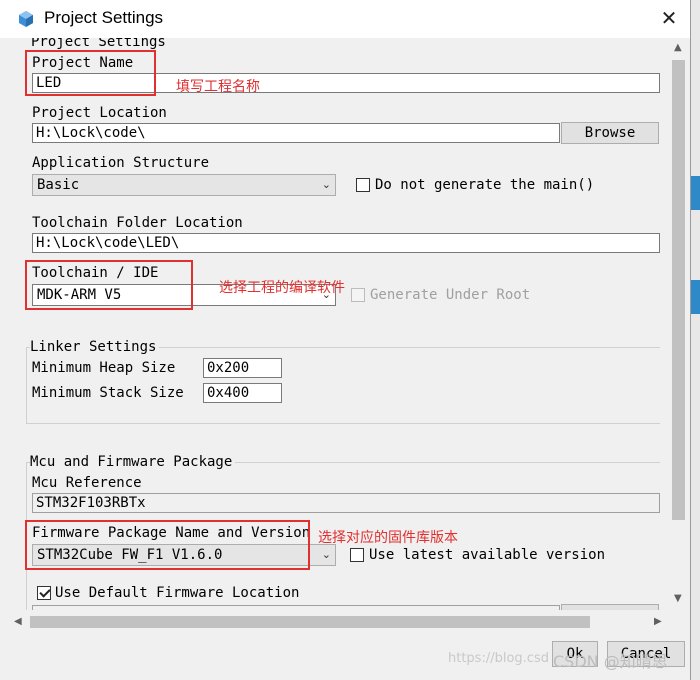 This screenshot has width=700, height=680. What do you see at coordinates (218, 87) in the screenshot?
I see `annotation-project-name: 填写工程名称` at bounding box center [218, 87].